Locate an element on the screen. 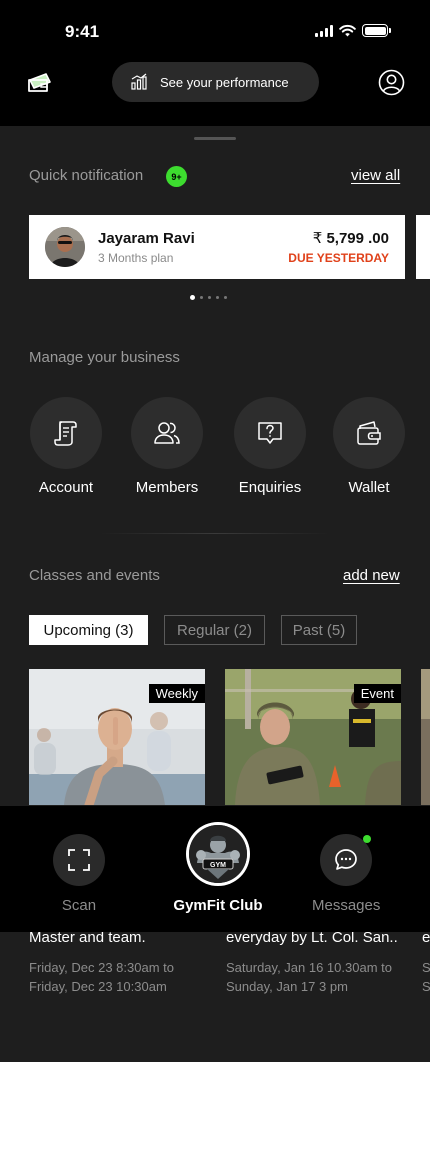 The height and width of the screenshot is (1153, 430). business-item-label: Account is located at coordinates (66, 487).